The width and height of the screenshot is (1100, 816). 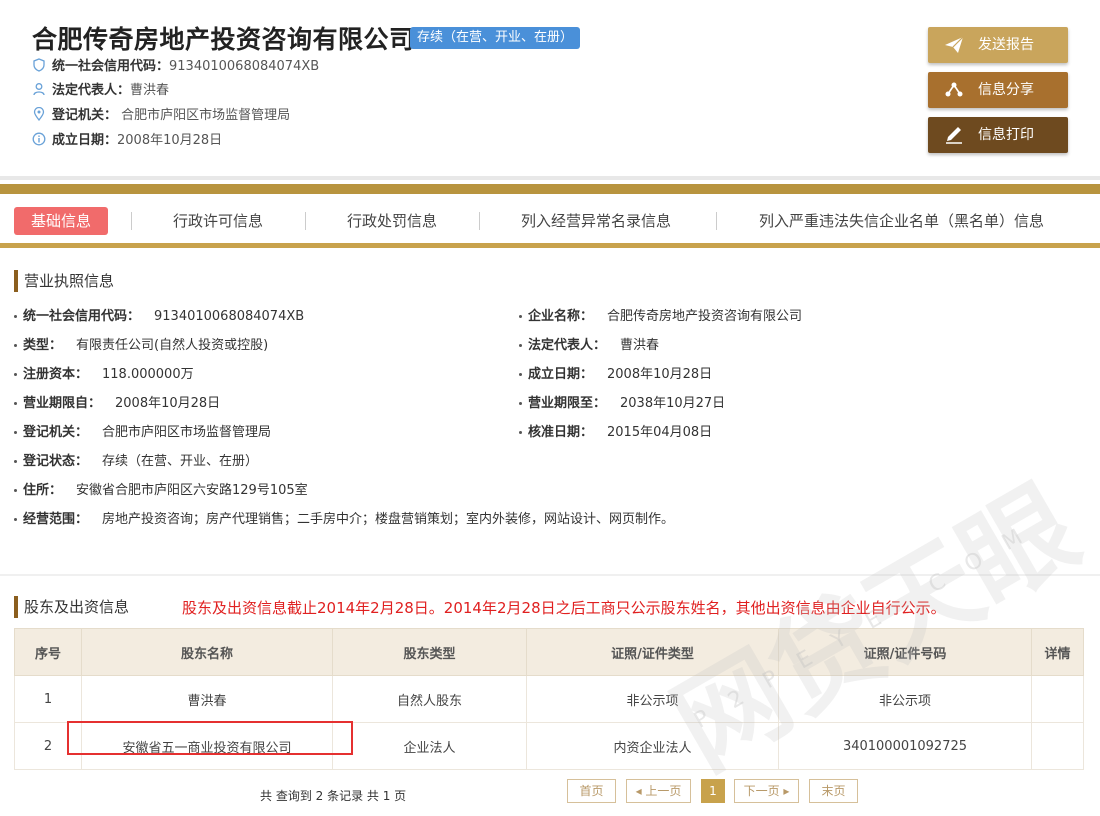 What do you see at coordinates (550, 245) in the screenshot?
I see `tabs-bottom-border` at bounding box center [550, 245].